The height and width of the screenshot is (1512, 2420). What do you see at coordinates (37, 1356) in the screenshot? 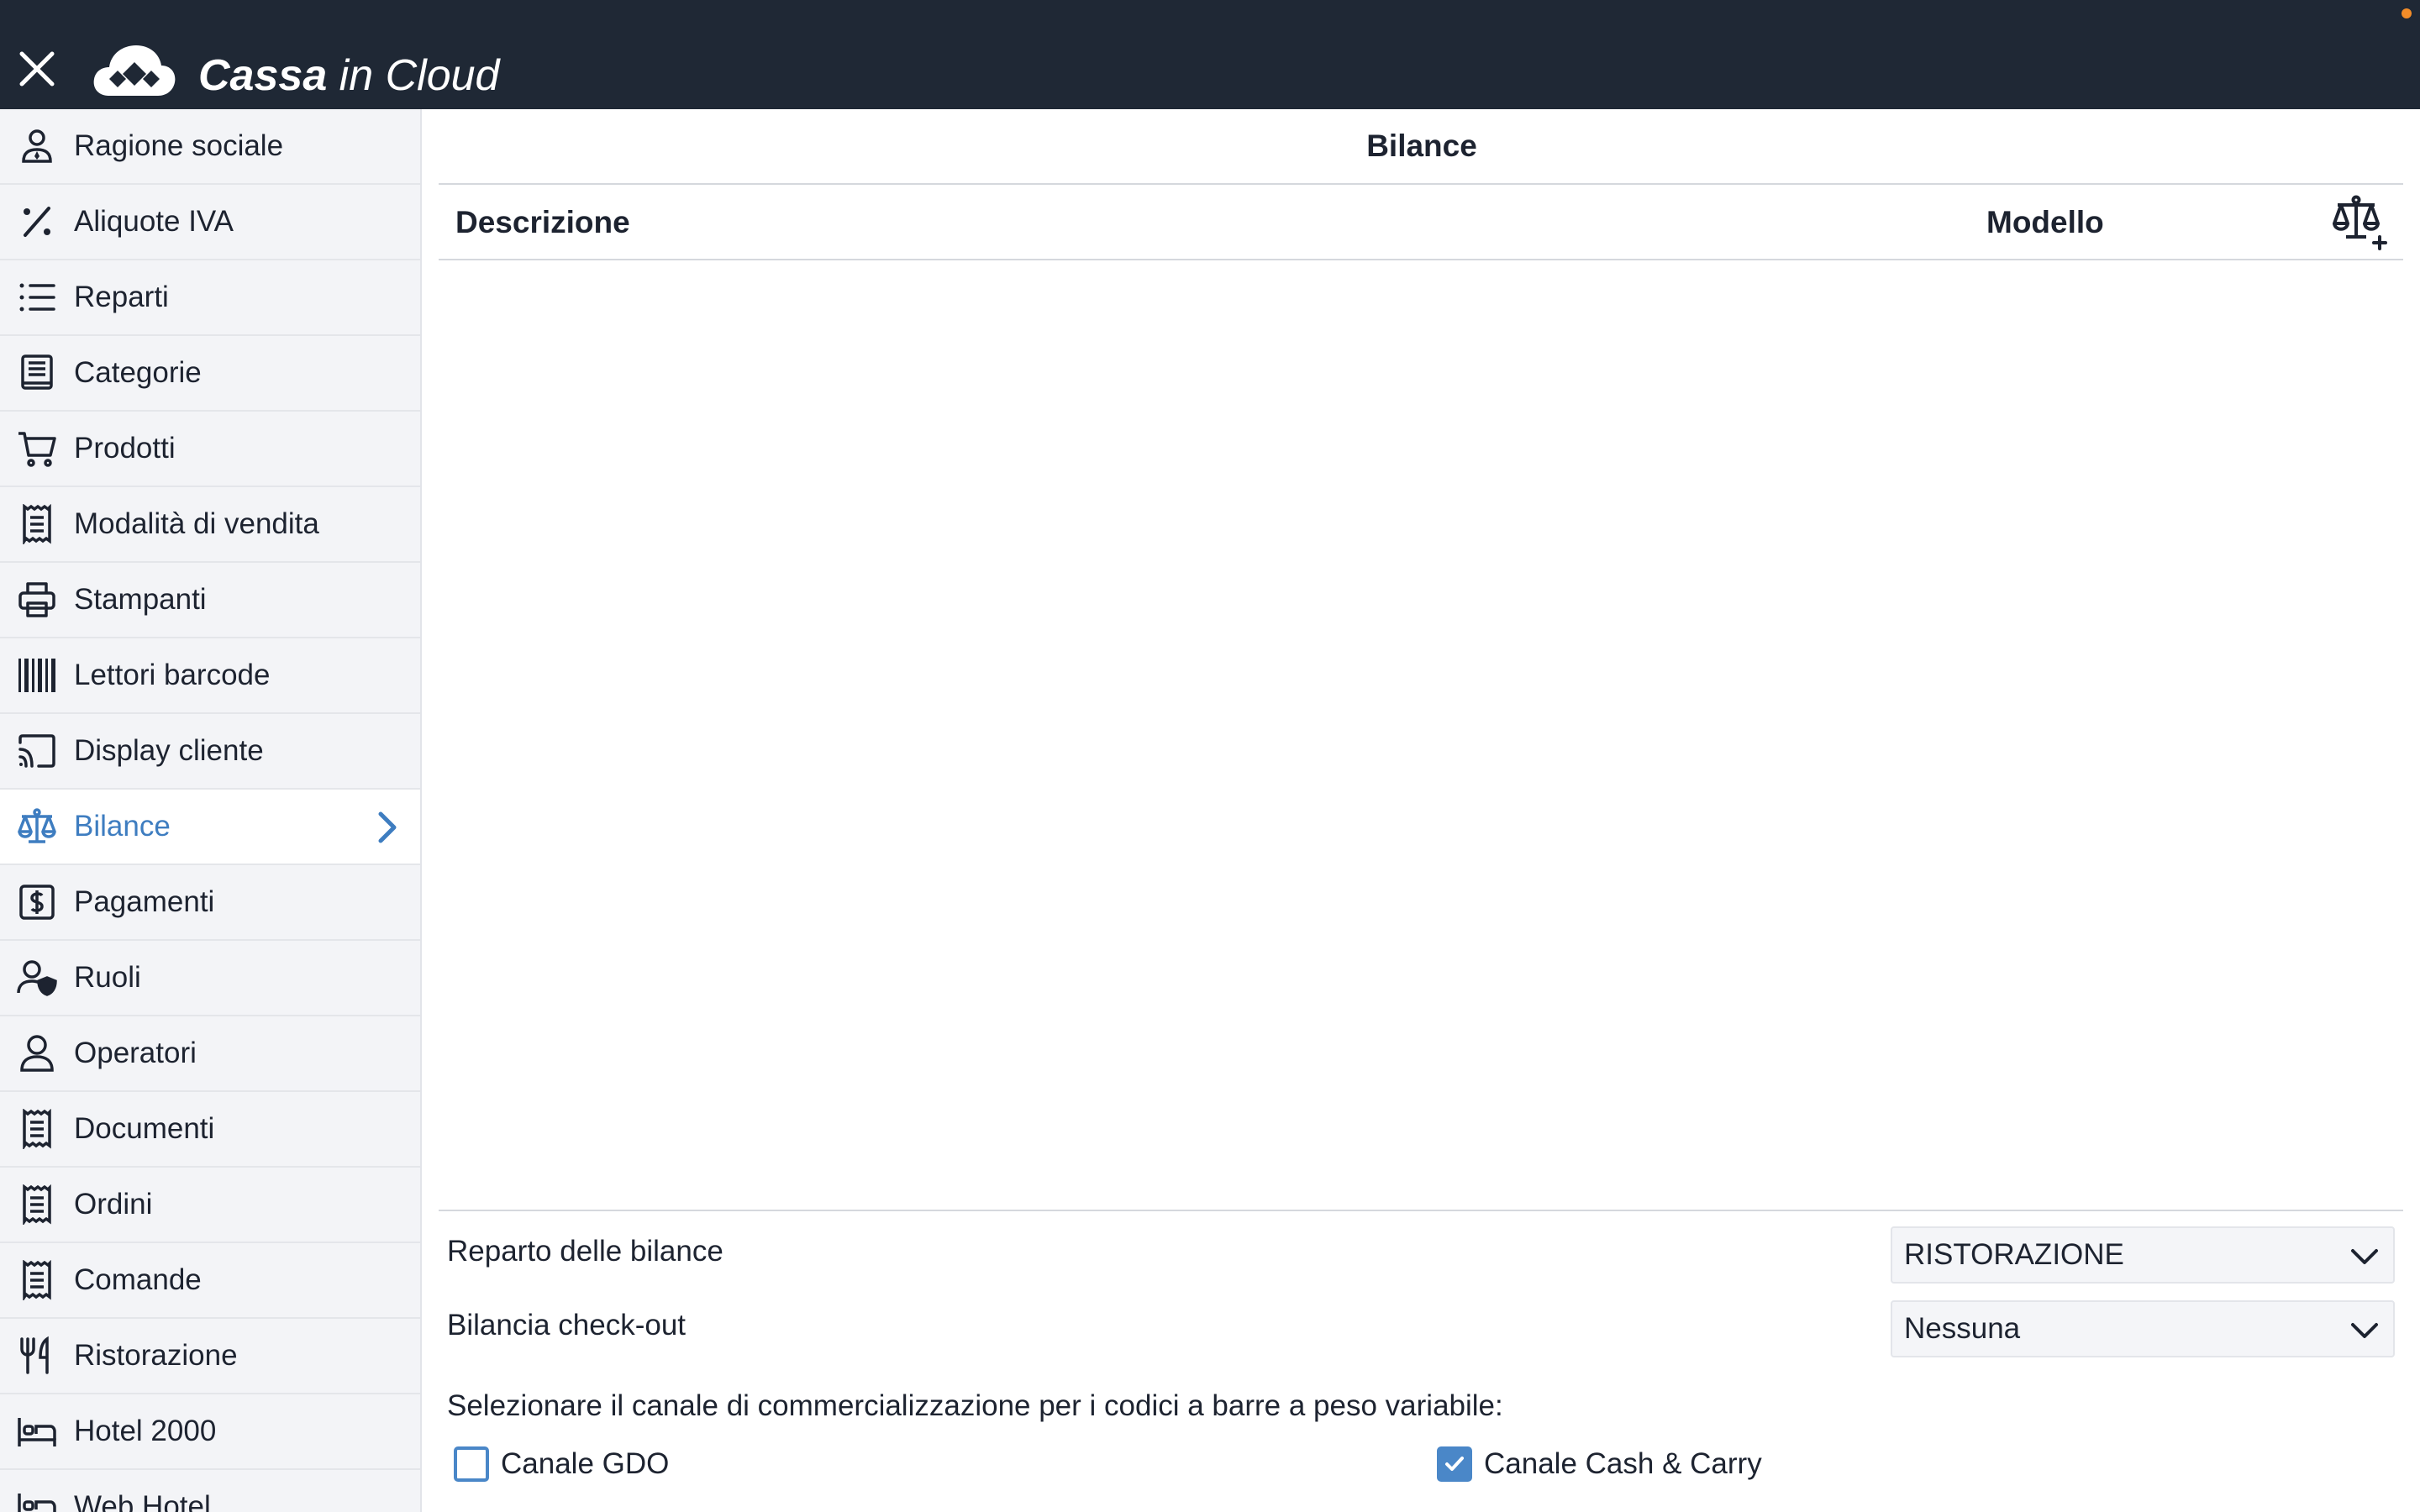
I see `fork-knife-icon` at bounding box center [37, 1356].